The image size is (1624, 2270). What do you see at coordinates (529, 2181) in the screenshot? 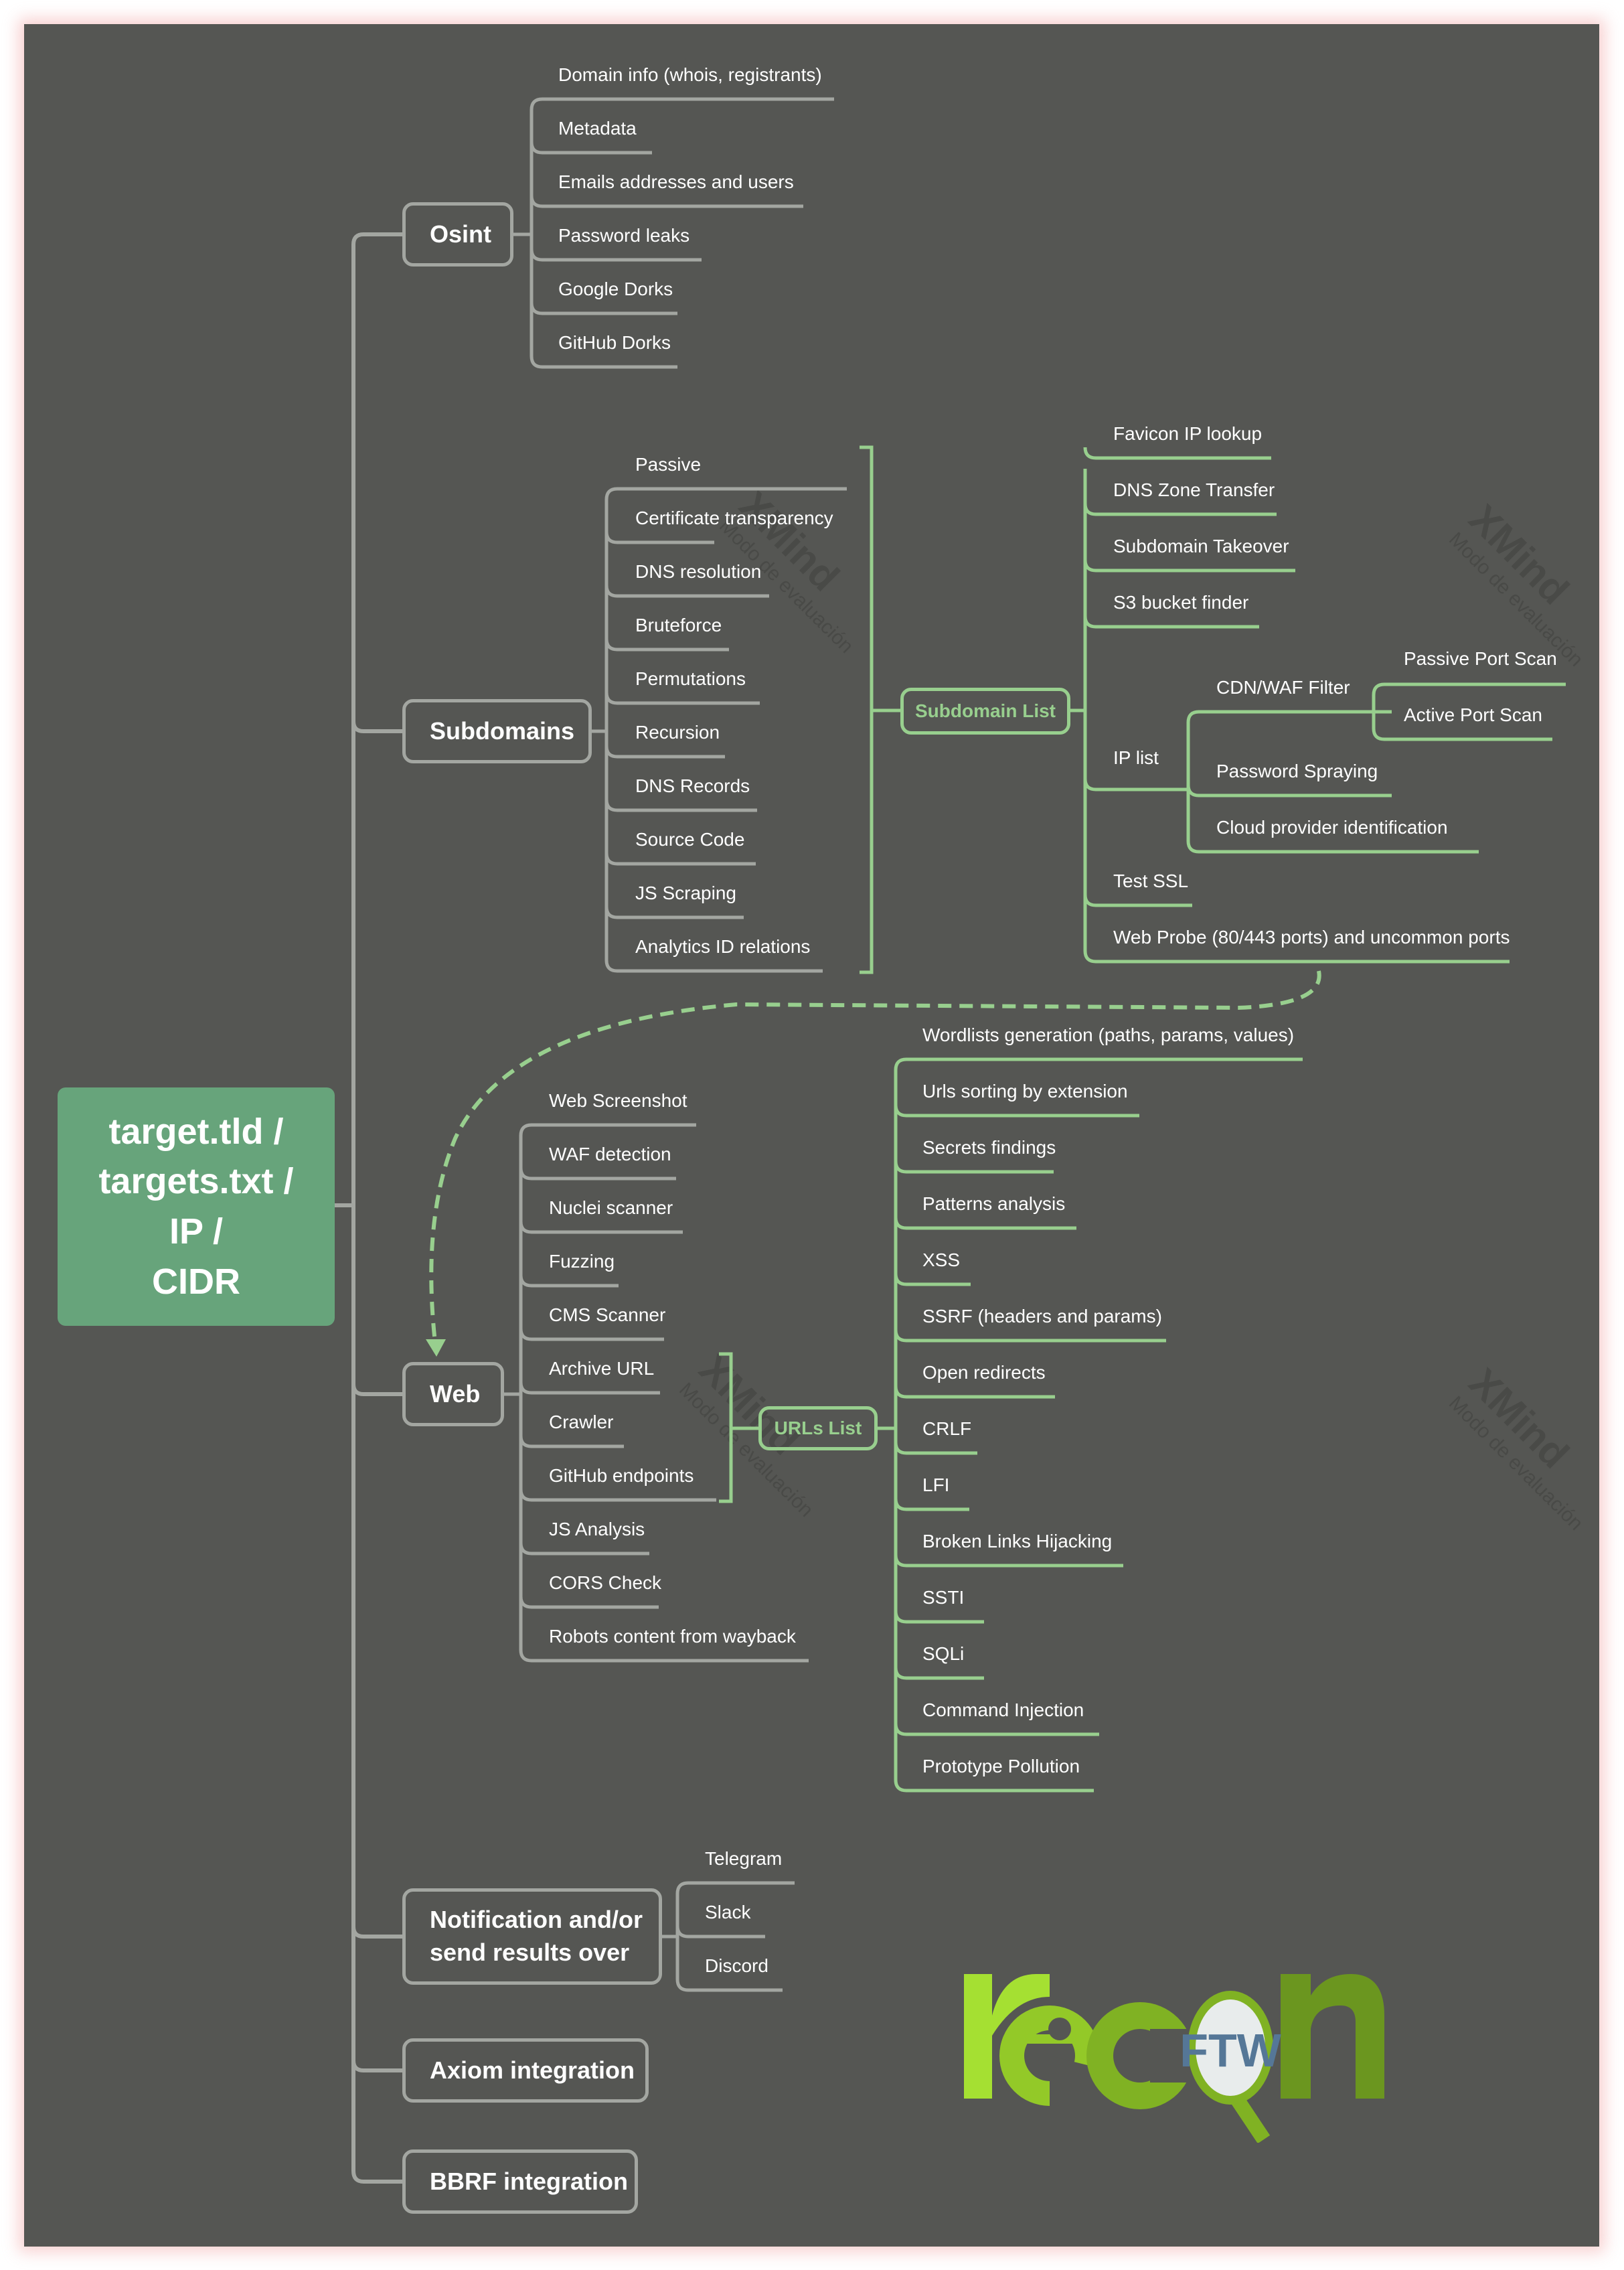
I see `topic-label: BBRF integration` at bounding box center [529, 2181].